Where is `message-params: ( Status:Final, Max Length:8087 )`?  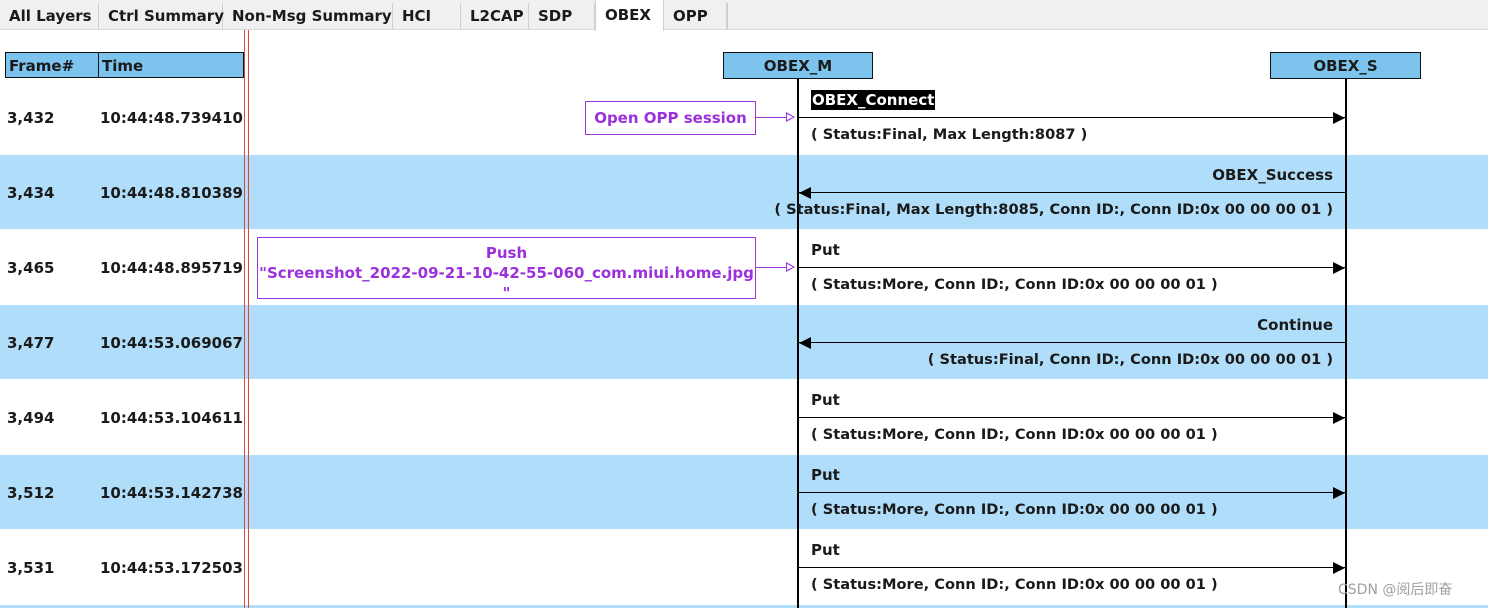
message-params: ( Status:Final, Max Length:8087 ) is located at coordinates (949, 134).